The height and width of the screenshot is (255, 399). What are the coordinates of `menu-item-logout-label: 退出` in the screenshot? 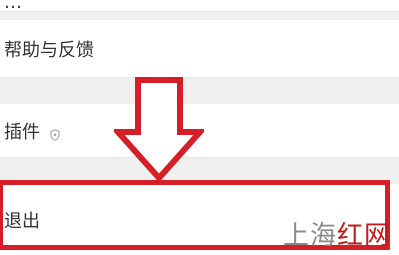 It's located at (22, 221).